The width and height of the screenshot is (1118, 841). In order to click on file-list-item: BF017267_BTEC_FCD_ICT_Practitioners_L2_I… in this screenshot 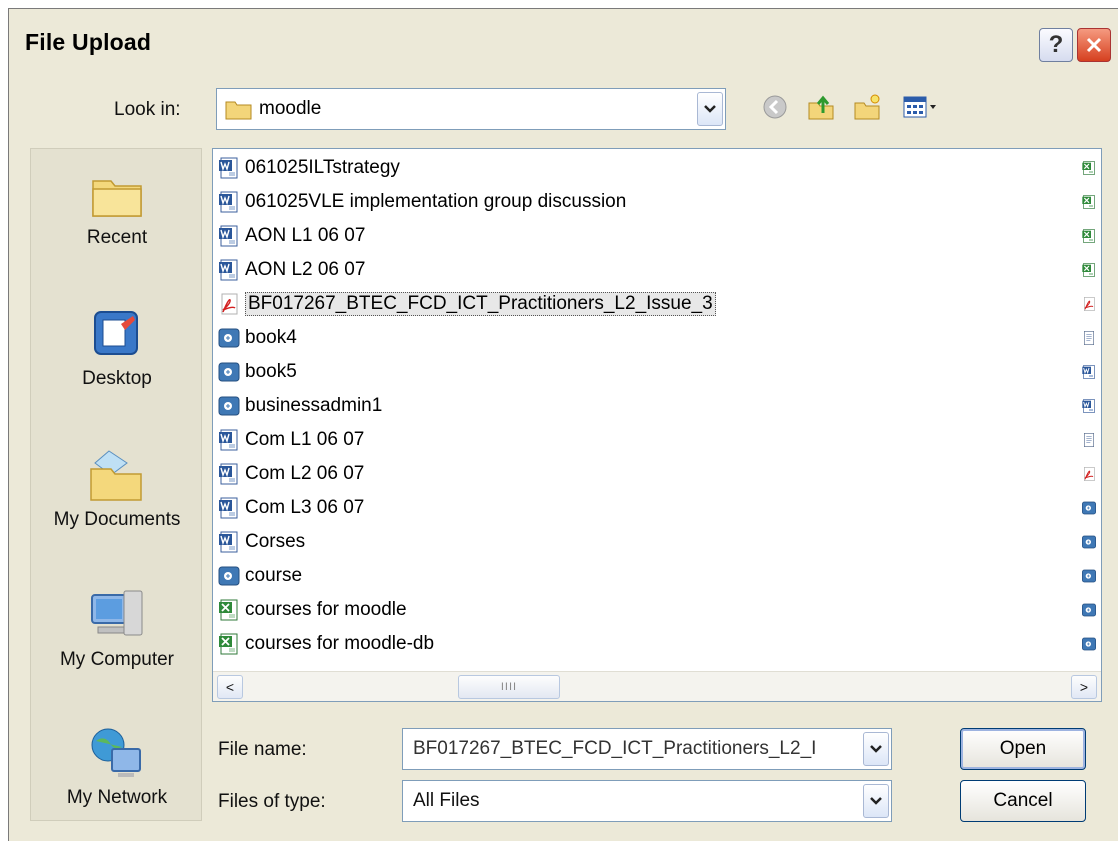, I will do `click(466, 304)`.